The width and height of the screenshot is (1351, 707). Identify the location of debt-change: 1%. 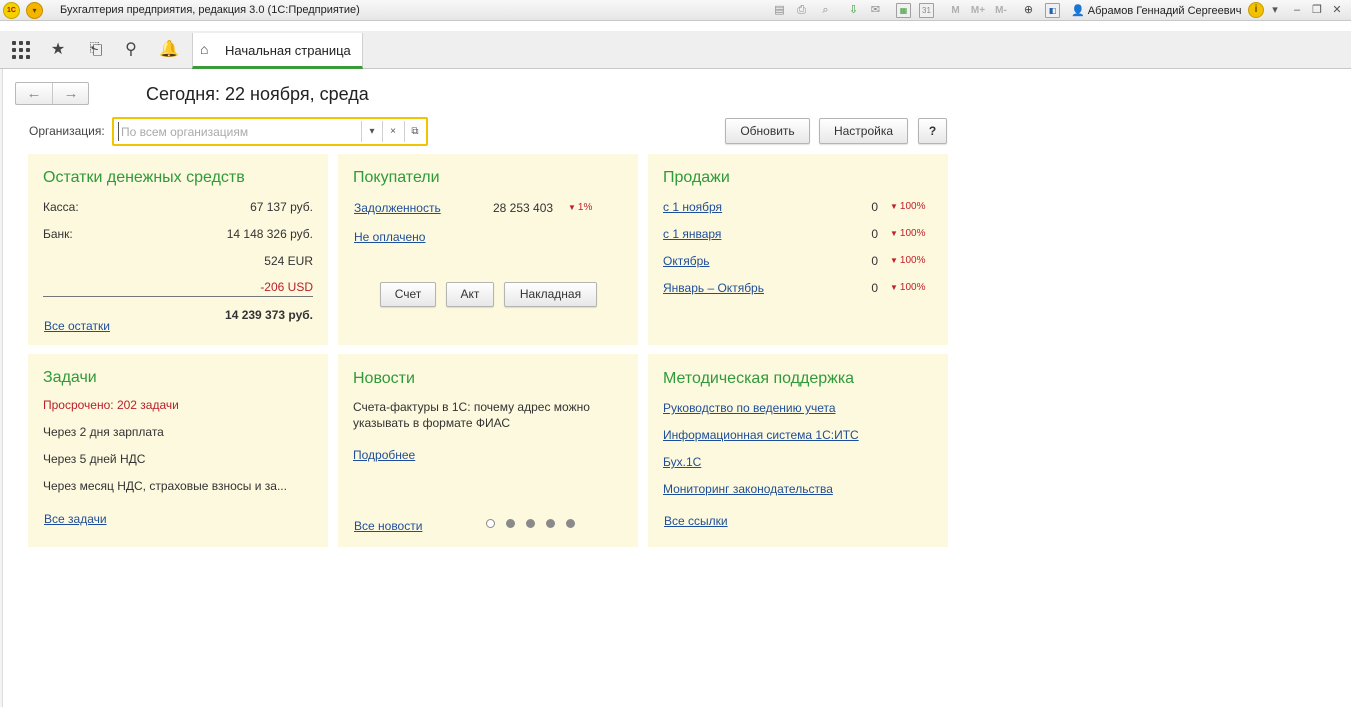
(580, 207).